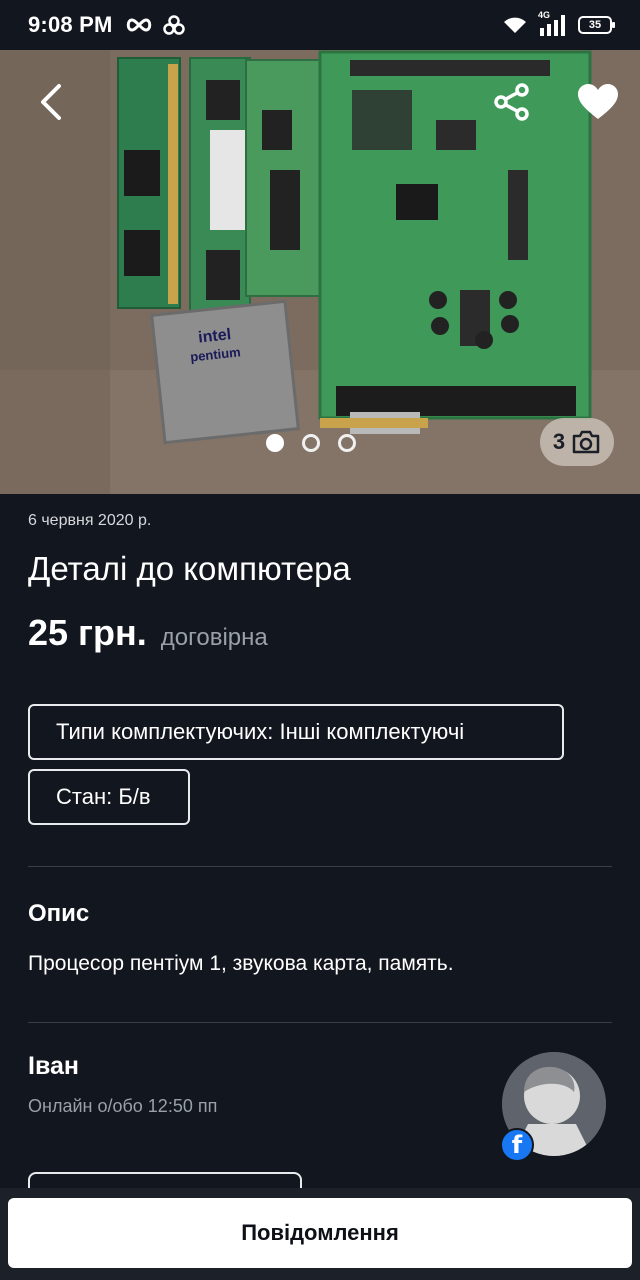 The width and height of the screenshot is (640, 1280). Describe the element at coordinates (148, 633) in the screenshot. I see `price-row: 25 грн. договірна` at that location.